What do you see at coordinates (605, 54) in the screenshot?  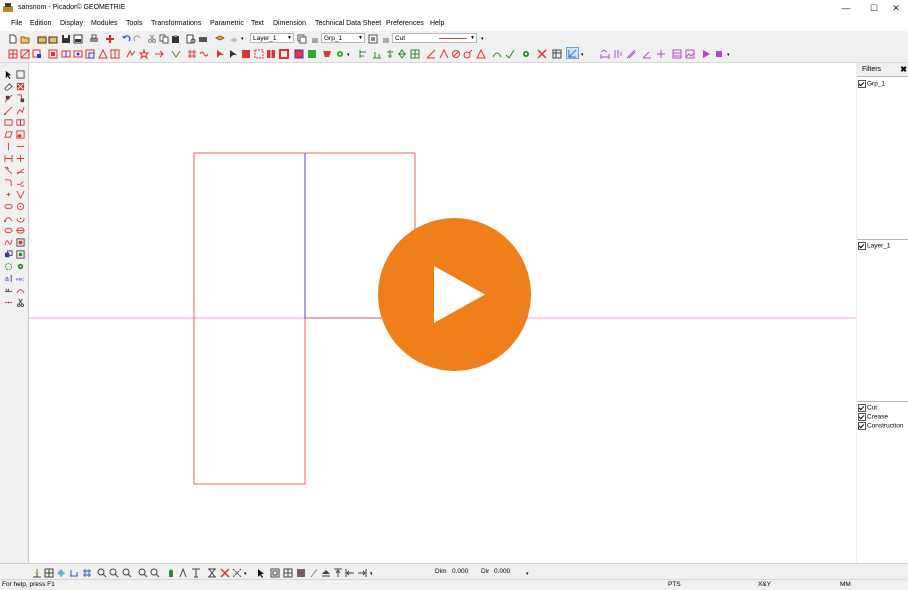 I see `dimension-horizontal-icon` at bounding box center [605, 54].